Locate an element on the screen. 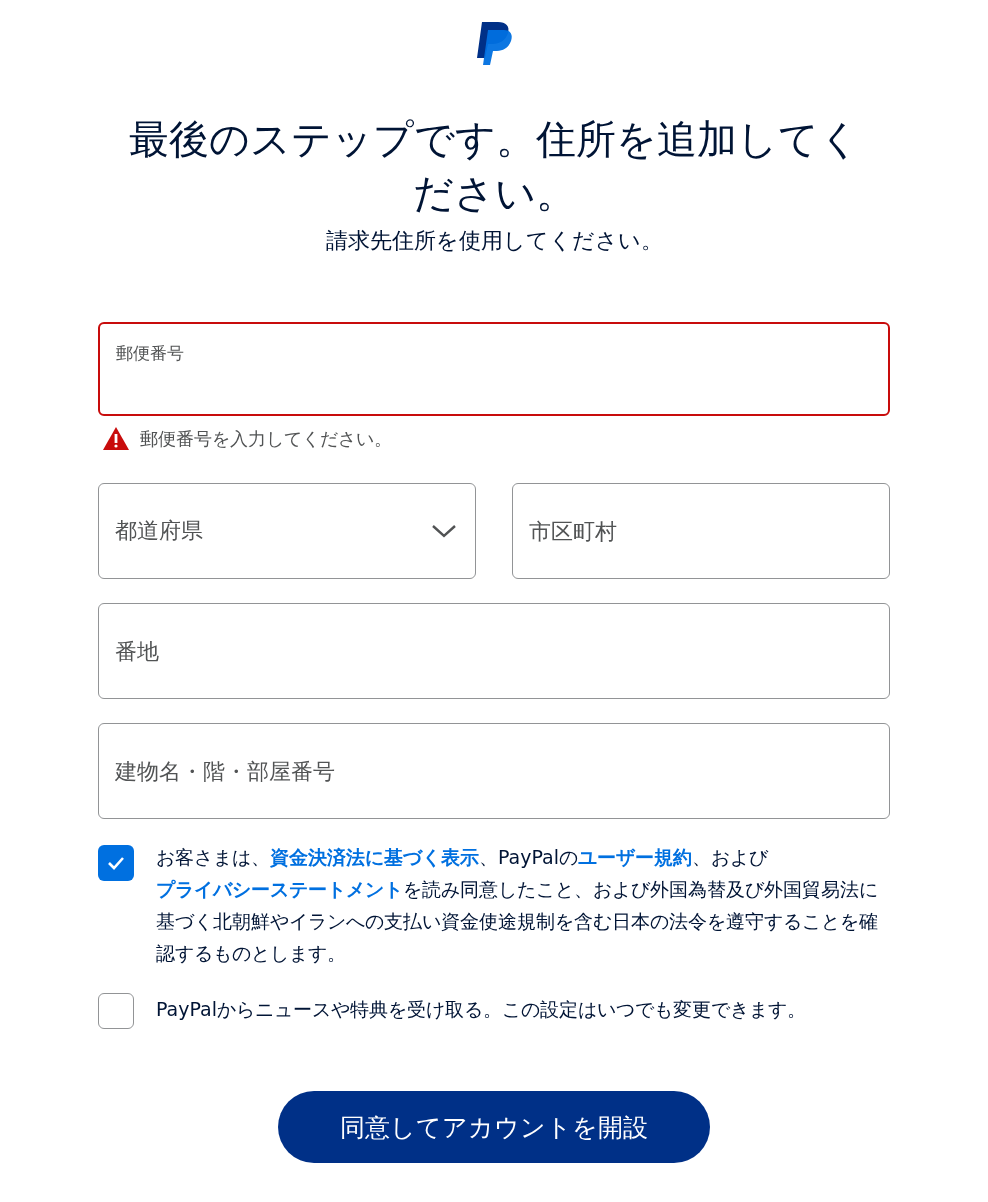 This screenshot has height=1202, width=988. prefecture-select: 都道府県 is located at coordinates (287, 531).